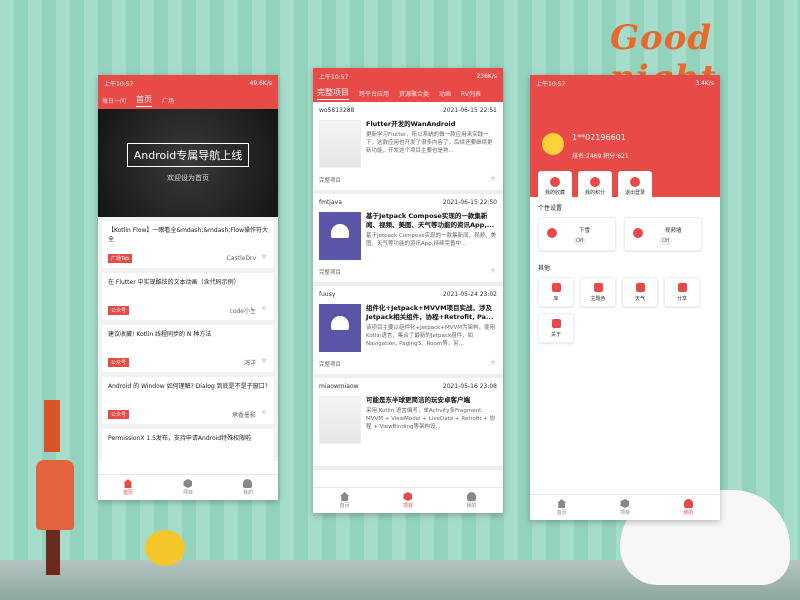 The height and width of the screenshot is (600, 800). Describe the element at coordinates (260, 83) in the screenshot. I see `status-speed: 49.6K/s` at that location.